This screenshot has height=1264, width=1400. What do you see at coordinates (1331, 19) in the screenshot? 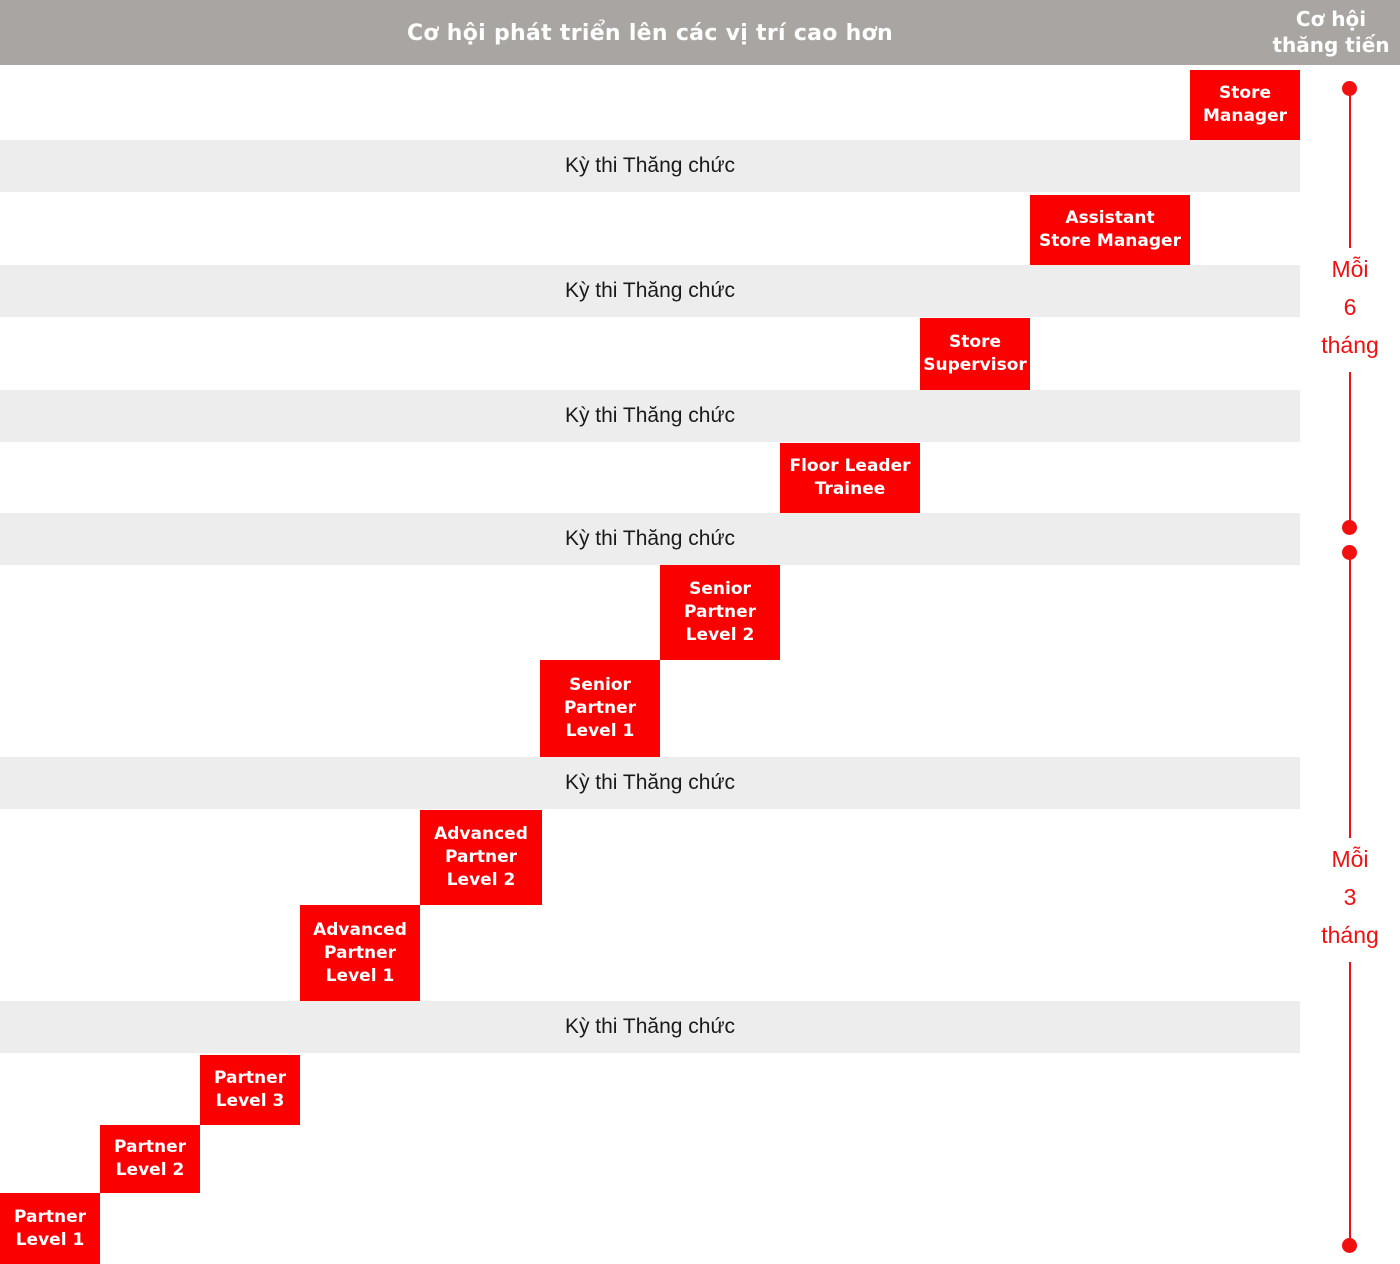
I see `promotion-heading-line-1: Cơ hội` at bounding box center [1331, 19].